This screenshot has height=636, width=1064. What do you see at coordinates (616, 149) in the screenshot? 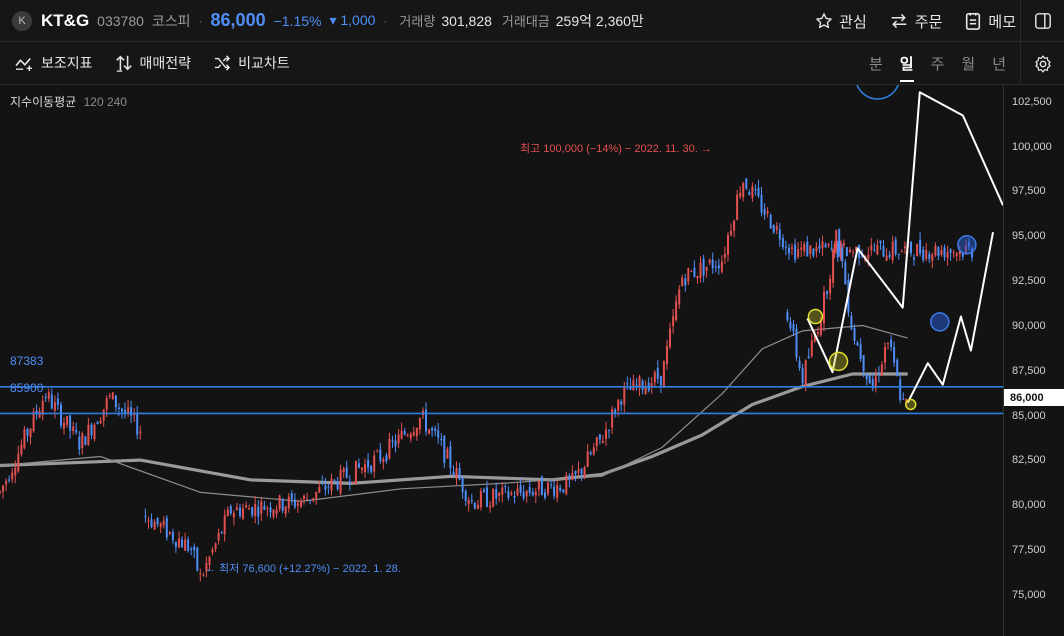
I see `high-annotation: 최고 100,000 (−14%) − 2022. 11. 30. →` at bounding box center [616, 149].